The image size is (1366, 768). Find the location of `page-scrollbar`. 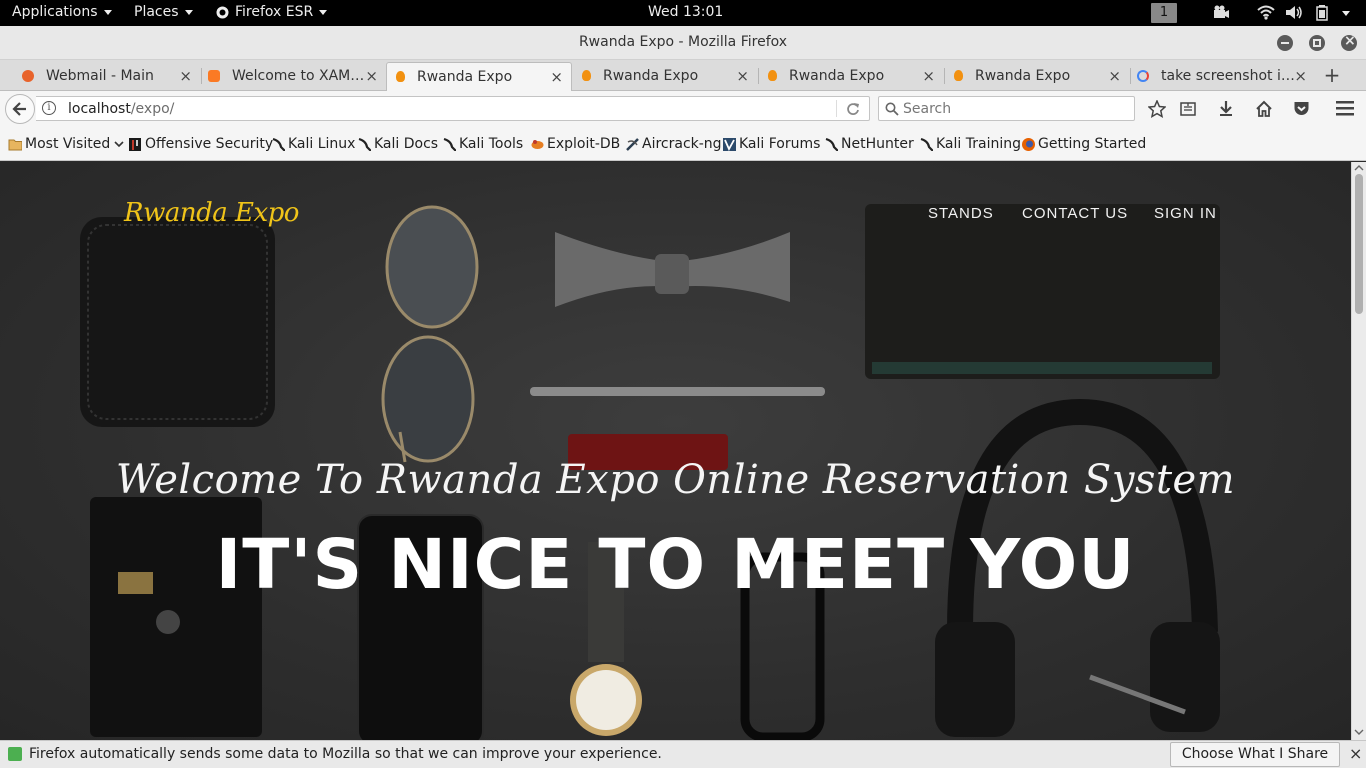

page-scrollbar is located at coordinates (1358, 451).